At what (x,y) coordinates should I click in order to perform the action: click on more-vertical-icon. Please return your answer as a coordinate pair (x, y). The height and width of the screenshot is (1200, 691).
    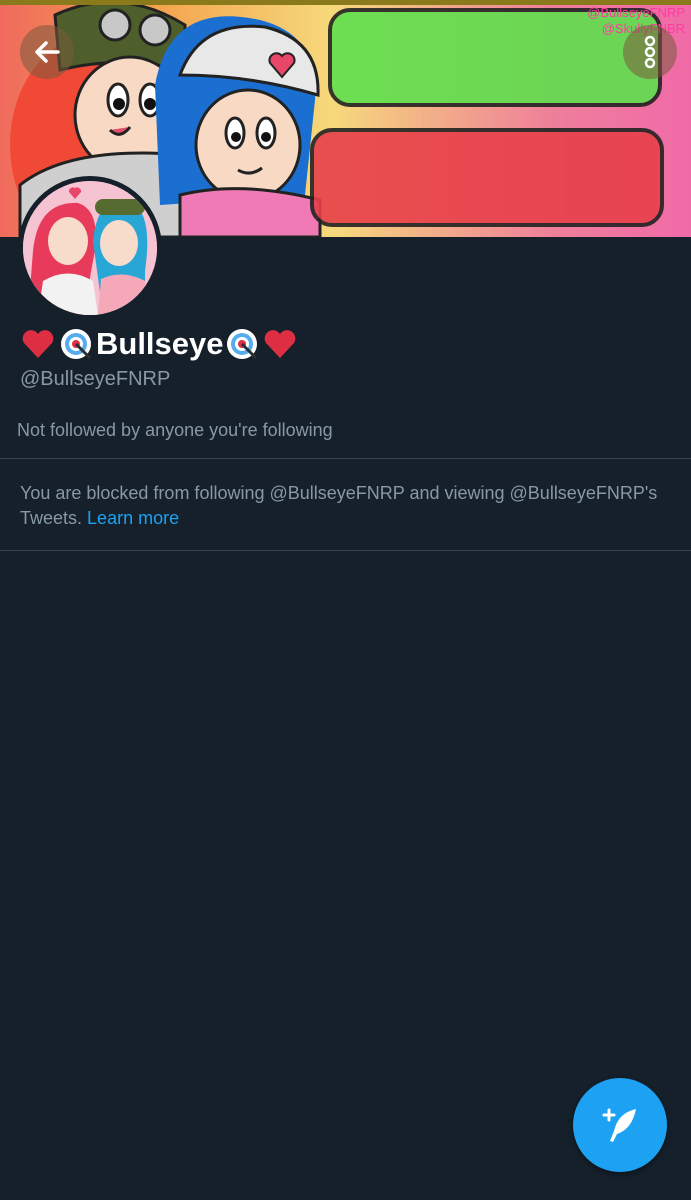
    Looking at the image, I should click on (650, 52).